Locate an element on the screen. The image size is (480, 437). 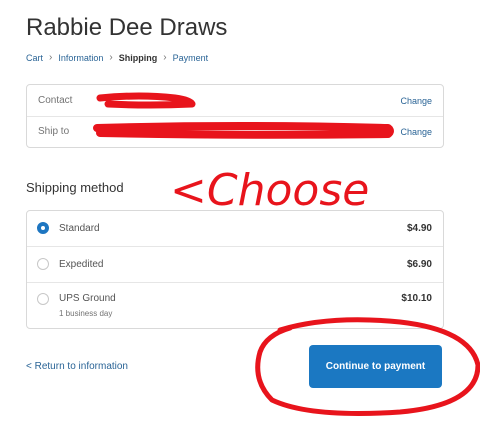
shipping-option-name: UPS Ground is located at coordinates (87, 298).